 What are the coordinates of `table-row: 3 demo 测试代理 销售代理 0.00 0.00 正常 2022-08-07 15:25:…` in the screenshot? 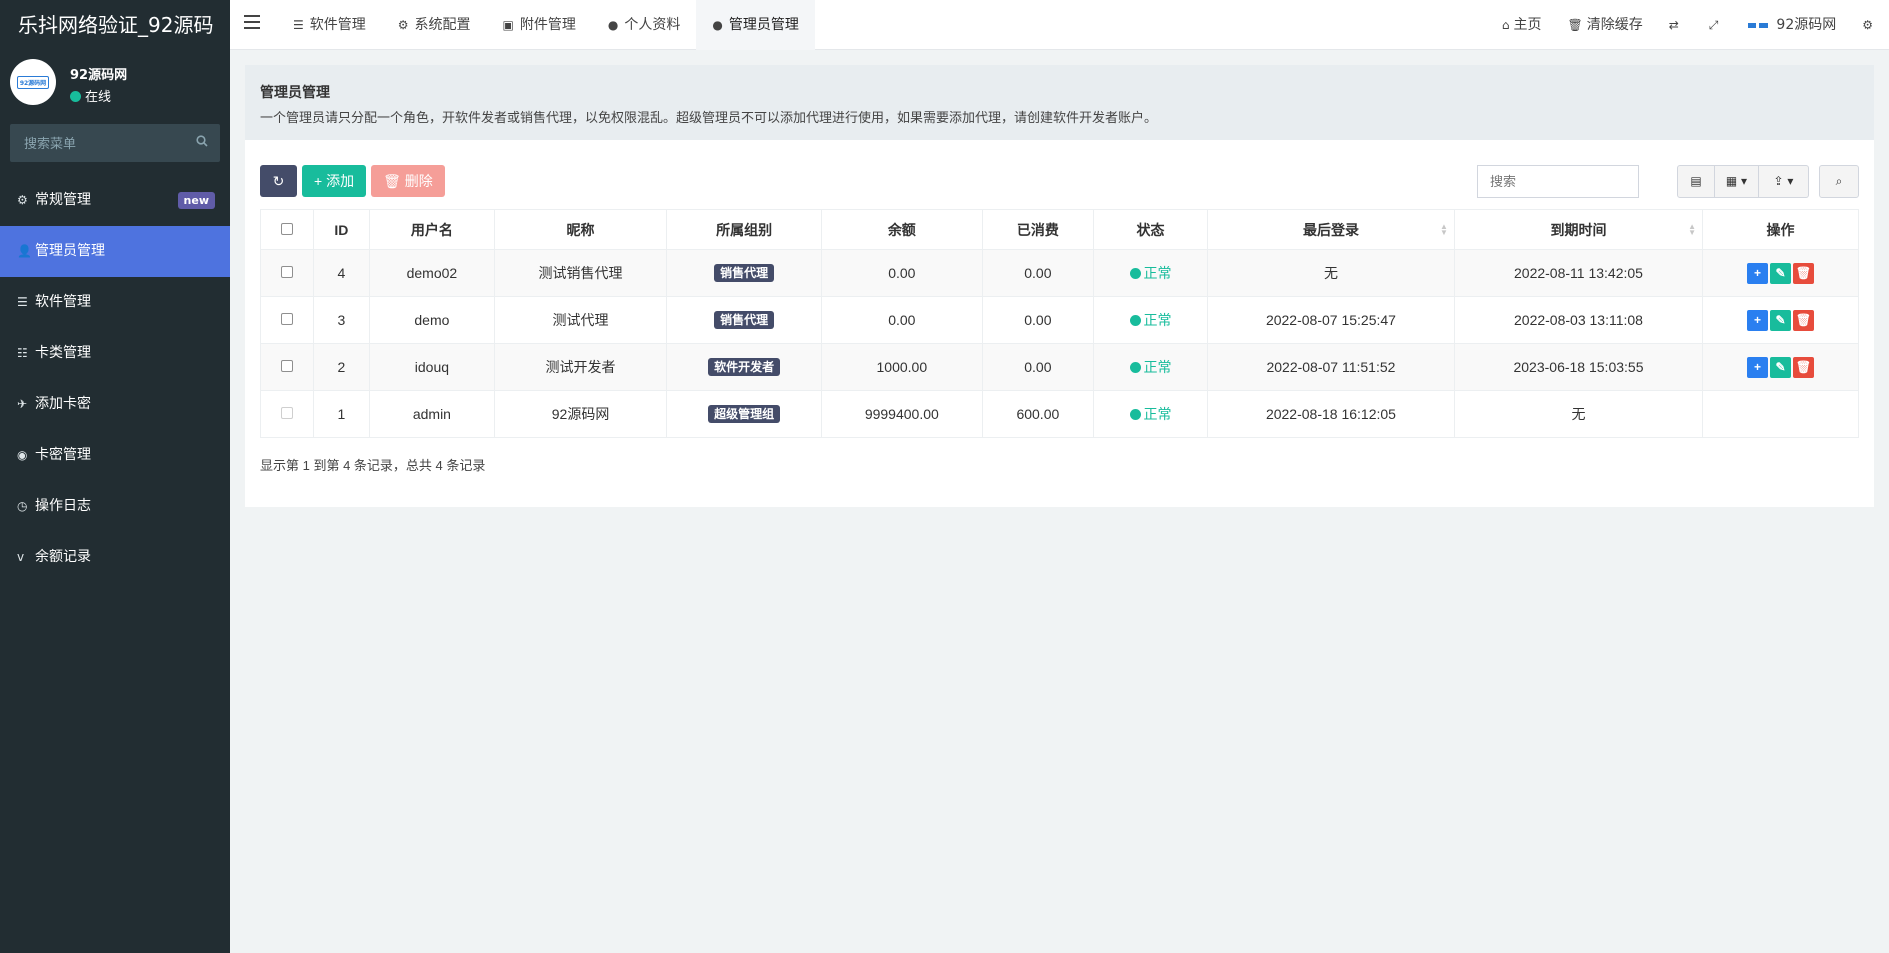 It's located at (1059, 320).